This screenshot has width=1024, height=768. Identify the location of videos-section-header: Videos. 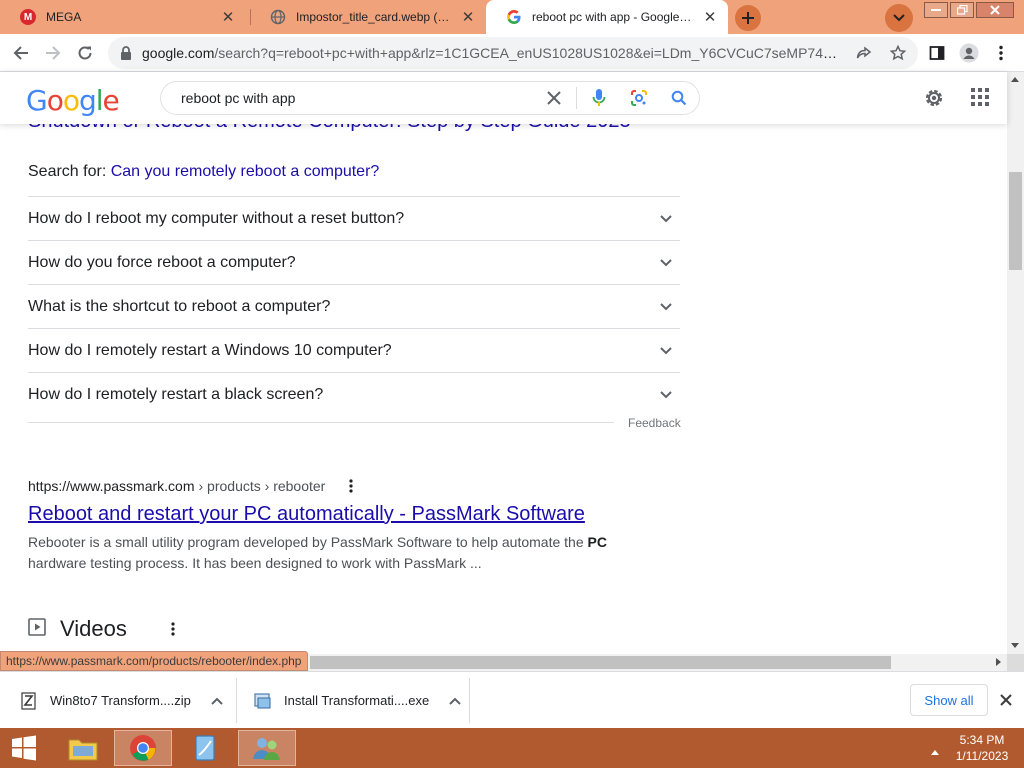
(103, 629).